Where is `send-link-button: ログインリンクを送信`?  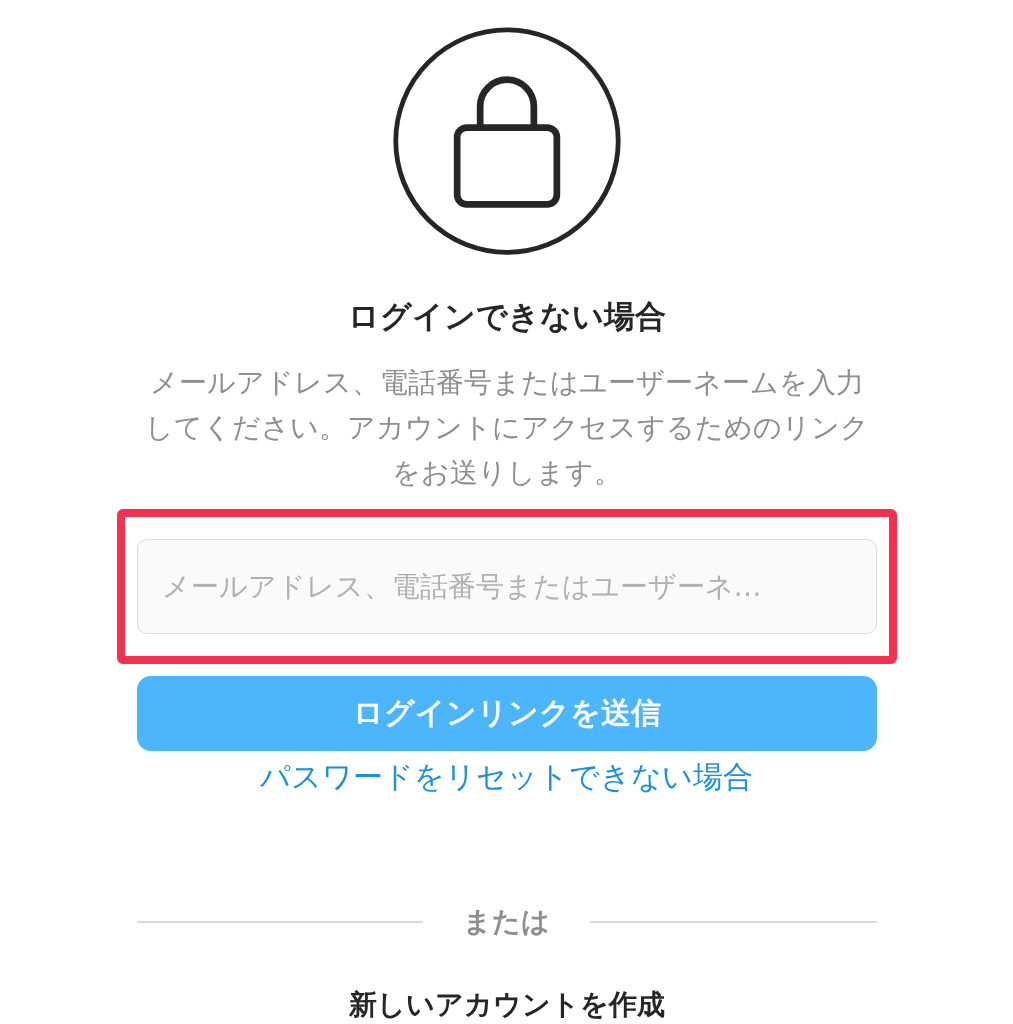 send-link-button: ログインリンクを送信 is located at coordinates (506, 713).